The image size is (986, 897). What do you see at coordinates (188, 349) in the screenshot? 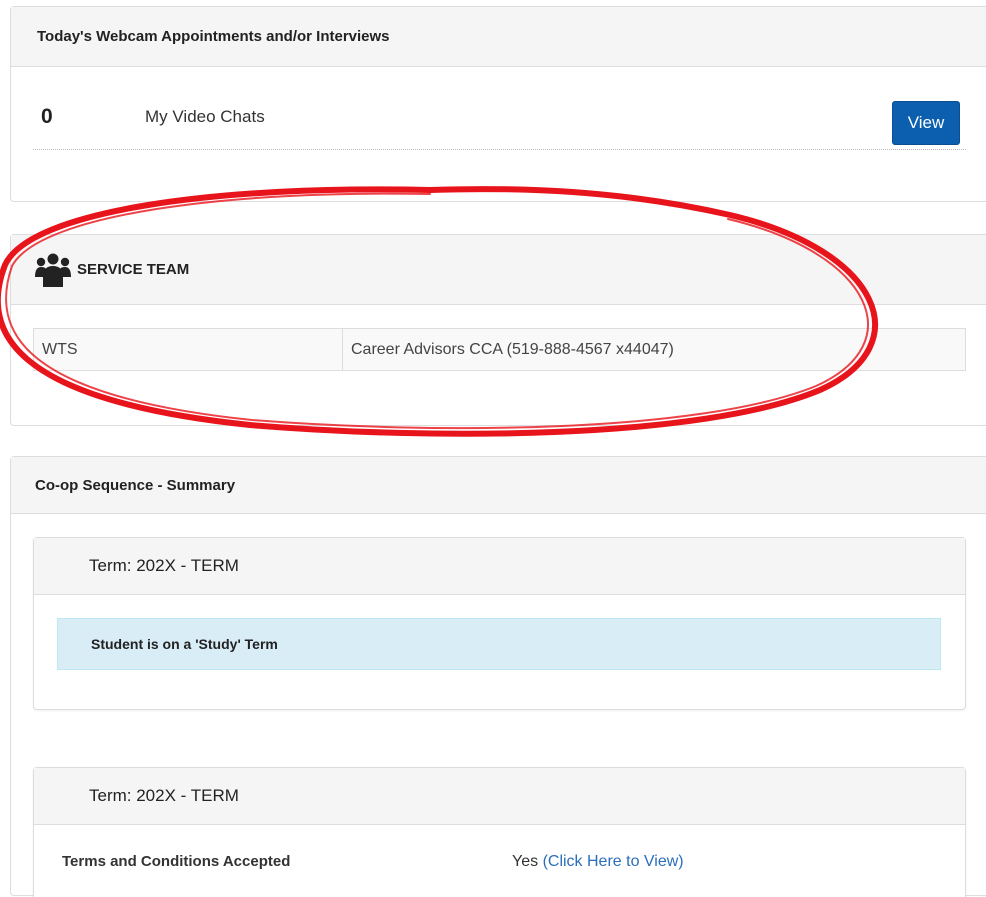
I see `team-code-cell: WTS` at bounding box center [188, 349].